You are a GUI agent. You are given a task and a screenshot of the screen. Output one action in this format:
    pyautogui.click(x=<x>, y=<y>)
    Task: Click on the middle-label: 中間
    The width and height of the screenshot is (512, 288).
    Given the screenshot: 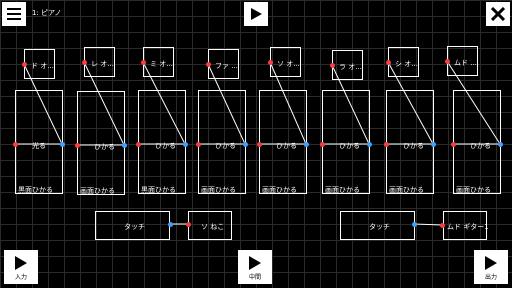 What is the action you would take?
    pyautogui.click(x=254, y=277)
    